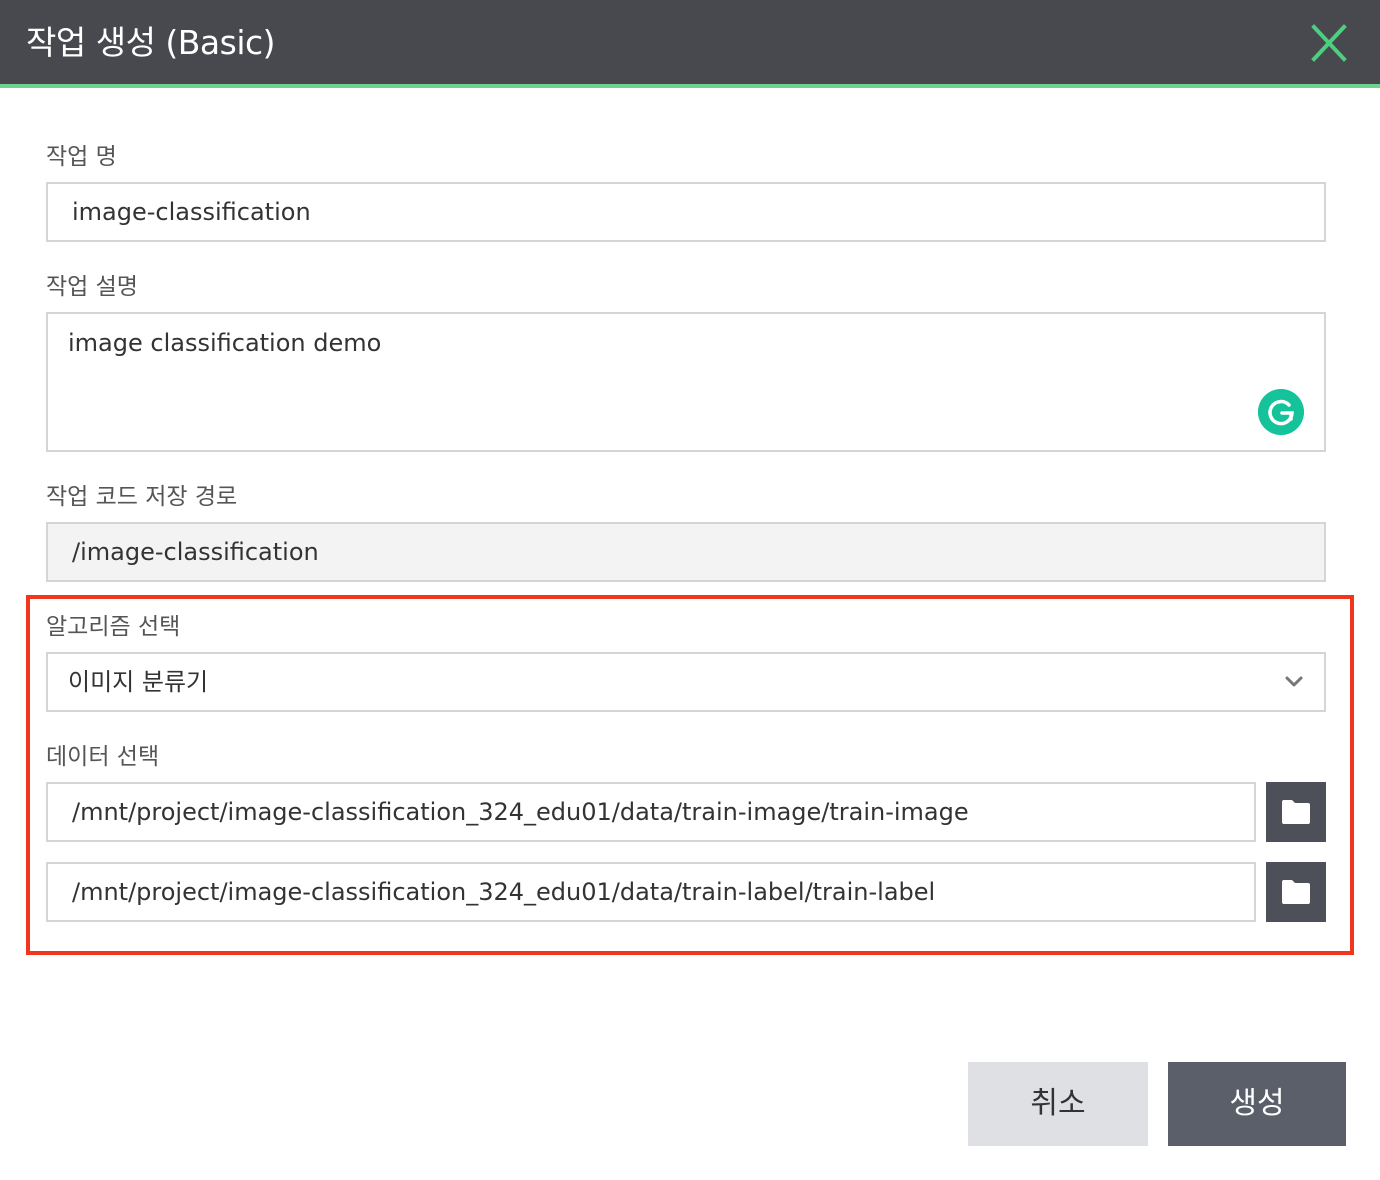  I want to click on cancel-button: 취소, so click(1058, 1104).